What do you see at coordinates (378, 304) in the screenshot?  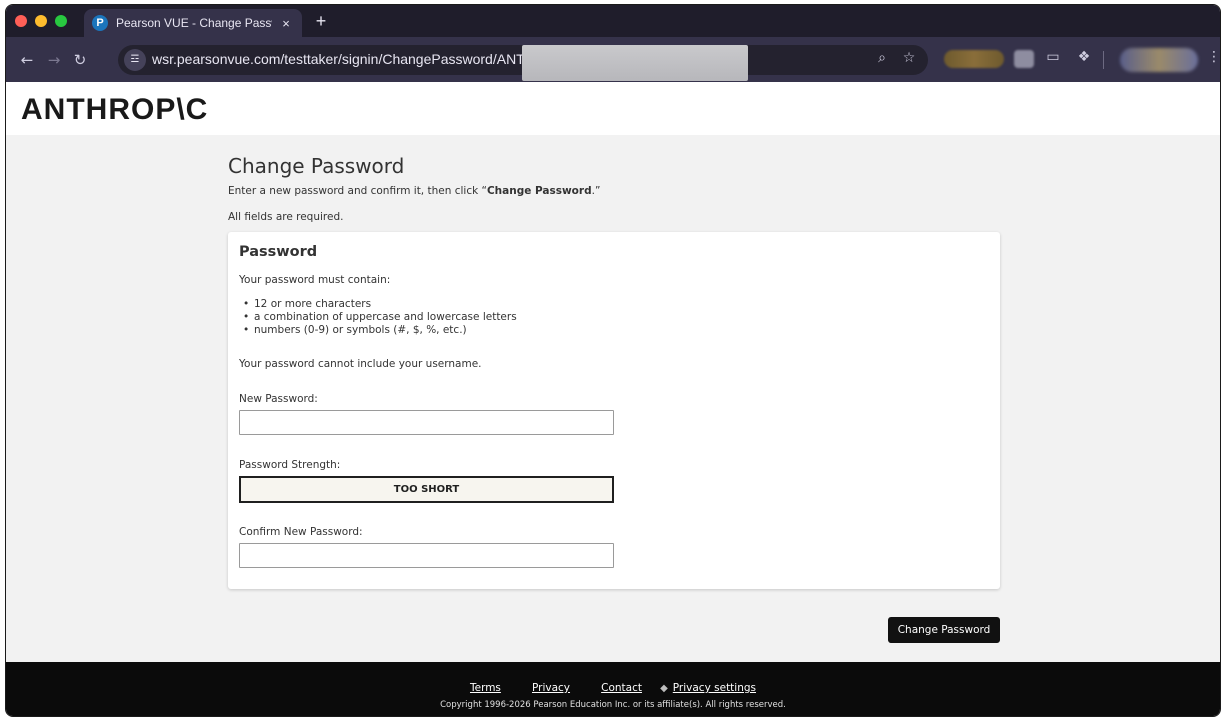 I see `password-rule: 12 or more characters` at bounding box center [378, 304].